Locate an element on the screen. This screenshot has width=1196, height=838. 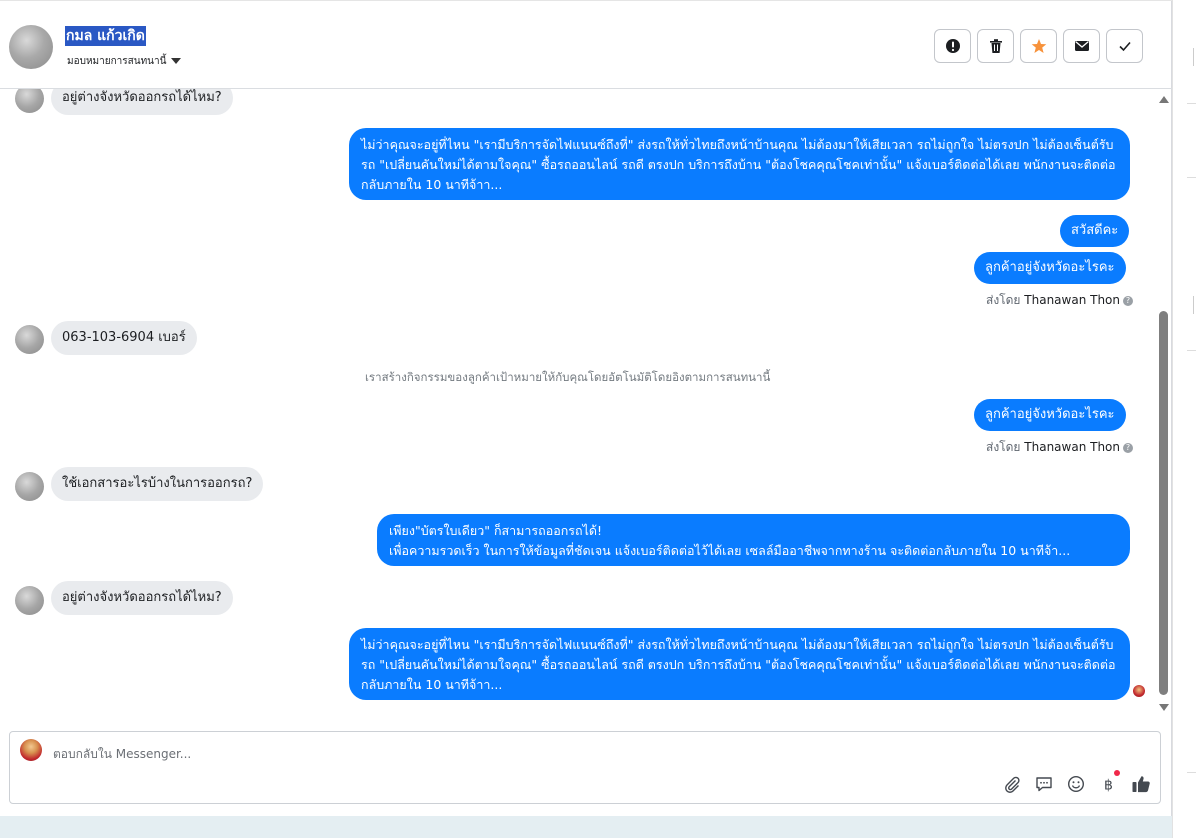
incoming-message: 063-103-6904 เบอร์ is located at coordinates (124, 338).